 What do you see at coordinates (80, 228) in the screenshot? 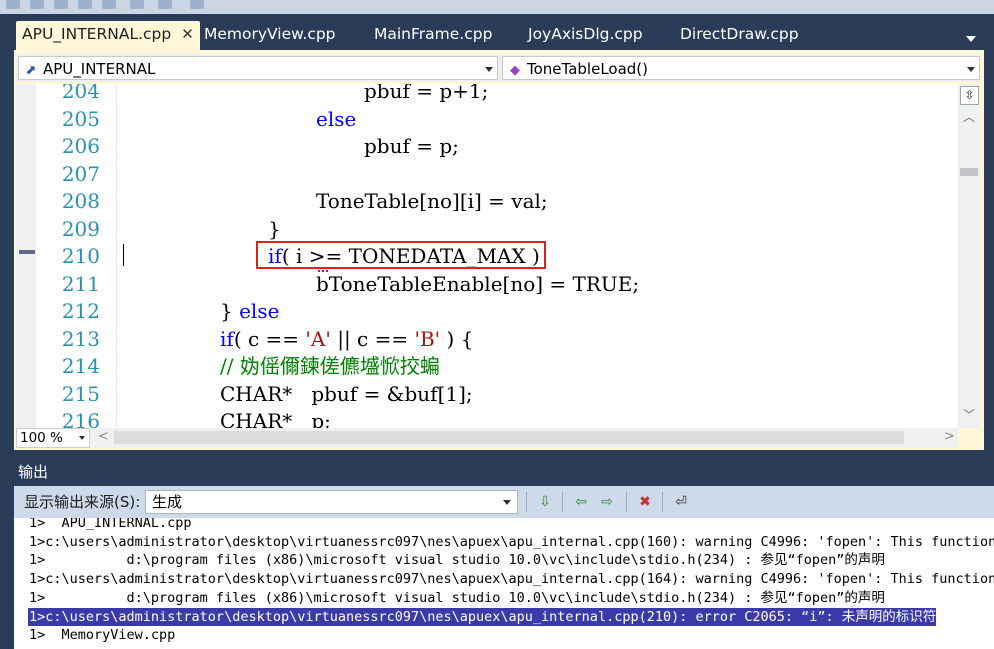
I see `line-number: 209` at bounding box center [80, 228].